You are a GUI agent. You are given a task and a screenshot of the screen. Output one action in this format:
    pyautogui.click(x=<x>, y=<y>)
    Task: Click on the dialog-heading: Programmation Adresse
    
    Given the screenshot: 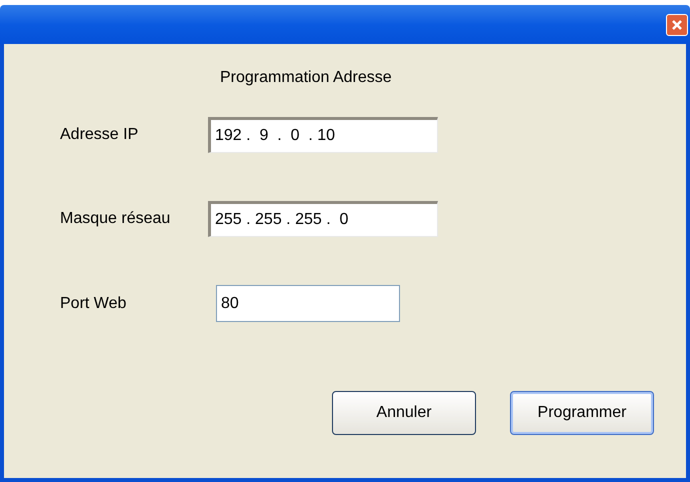 What is the action you would take?
    pyautogui.click(x=306, y=78)
    